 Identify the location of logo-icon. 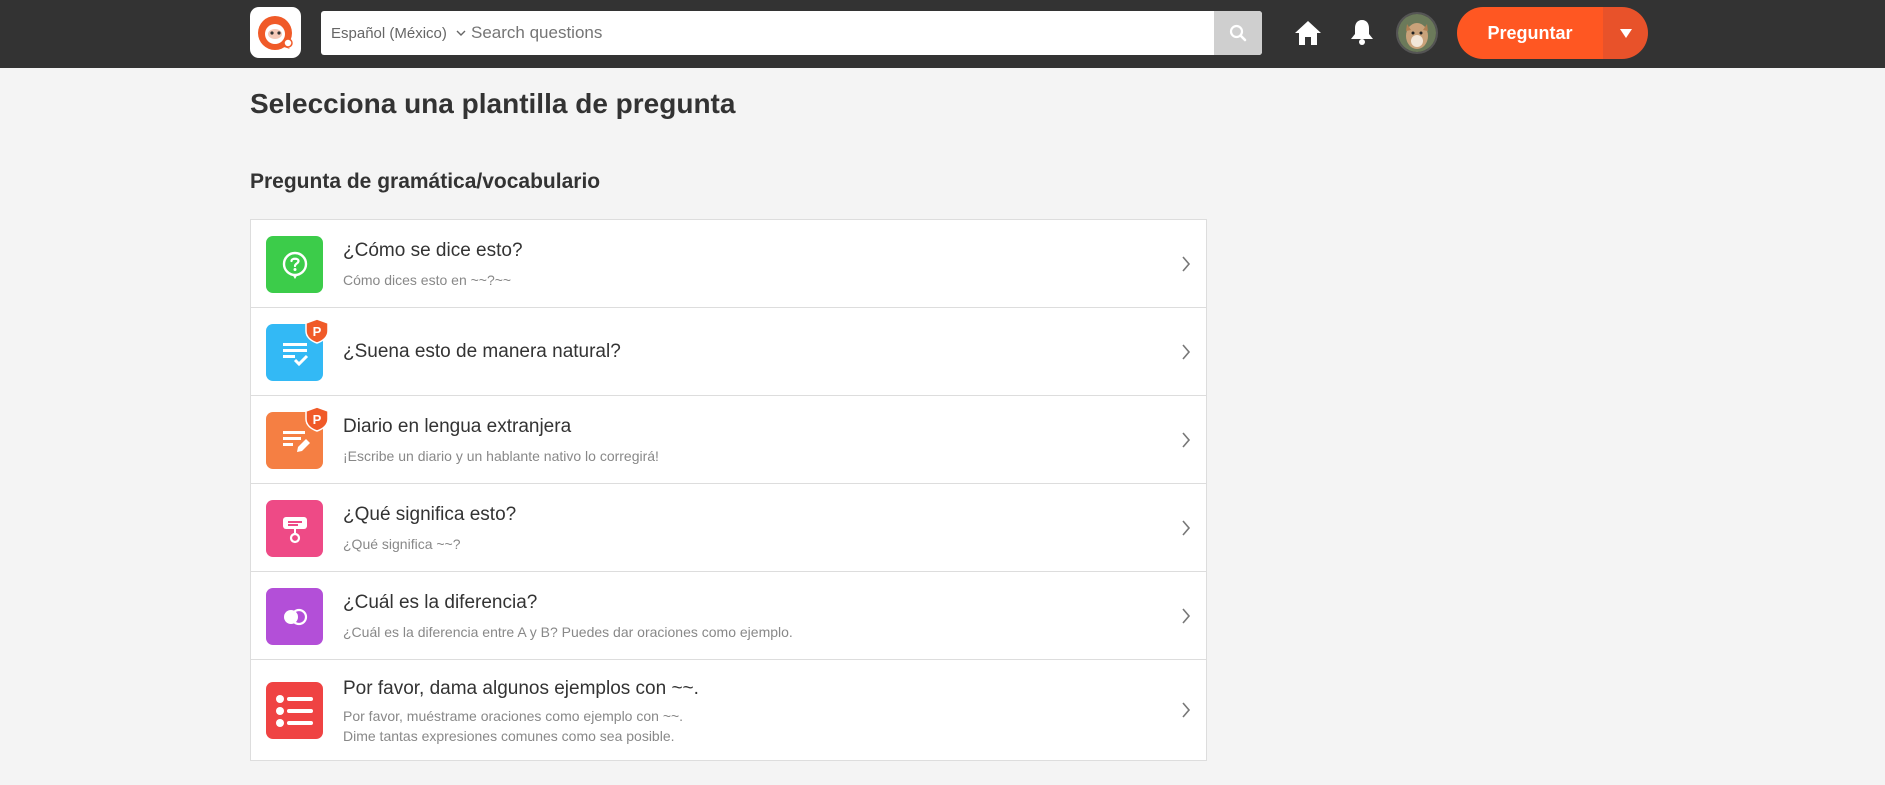
(275, 32).